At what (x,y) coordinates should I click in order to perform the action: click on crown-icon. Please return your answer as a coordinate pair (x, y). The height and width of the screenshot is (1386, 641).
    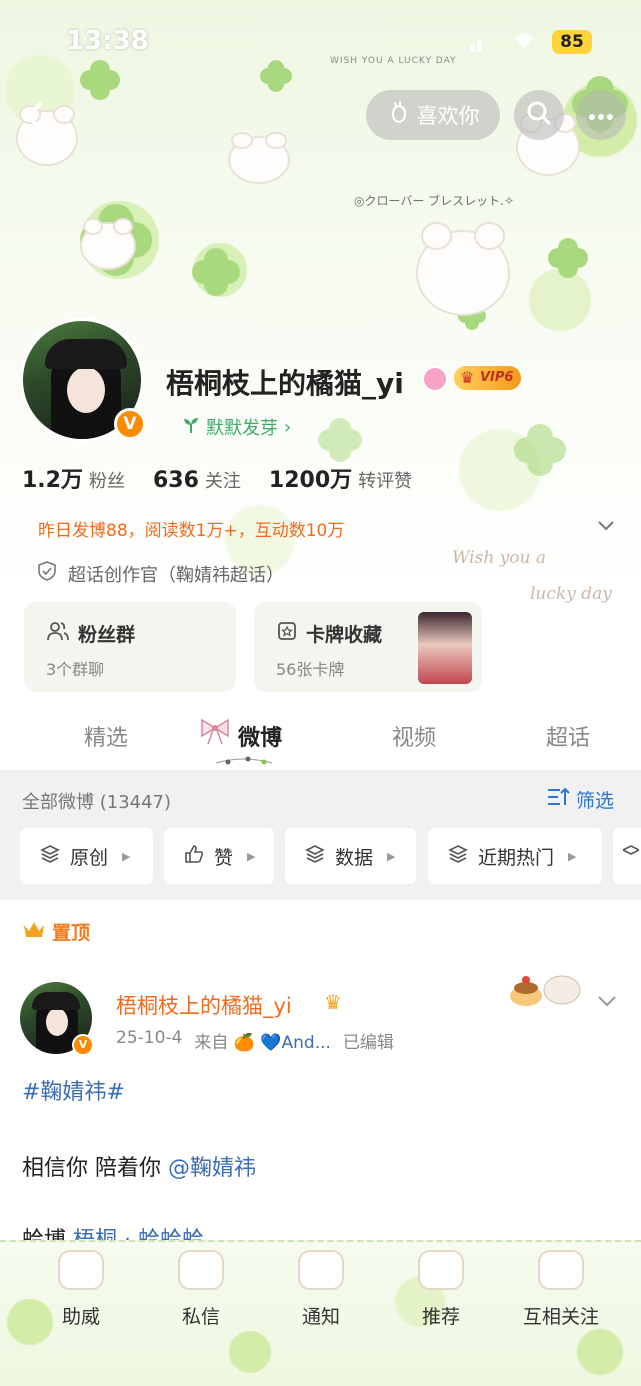
    Looking at the image, I should click on (34, 931).